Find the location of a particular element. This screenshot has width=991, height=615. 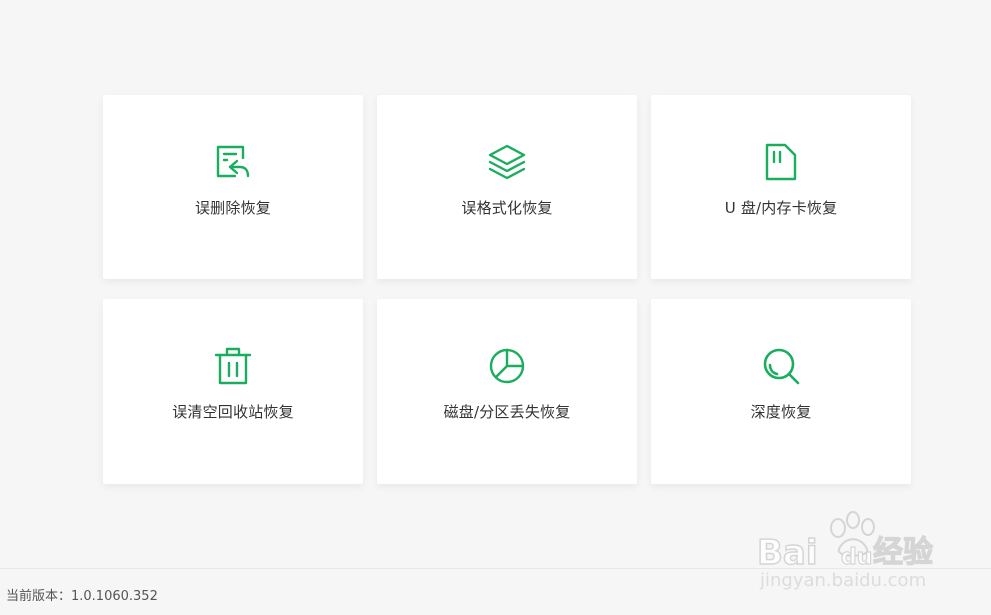

card-partition-loss-recovery: 磁盘/分区丢失恢复 is located at coordinates (507, 391).